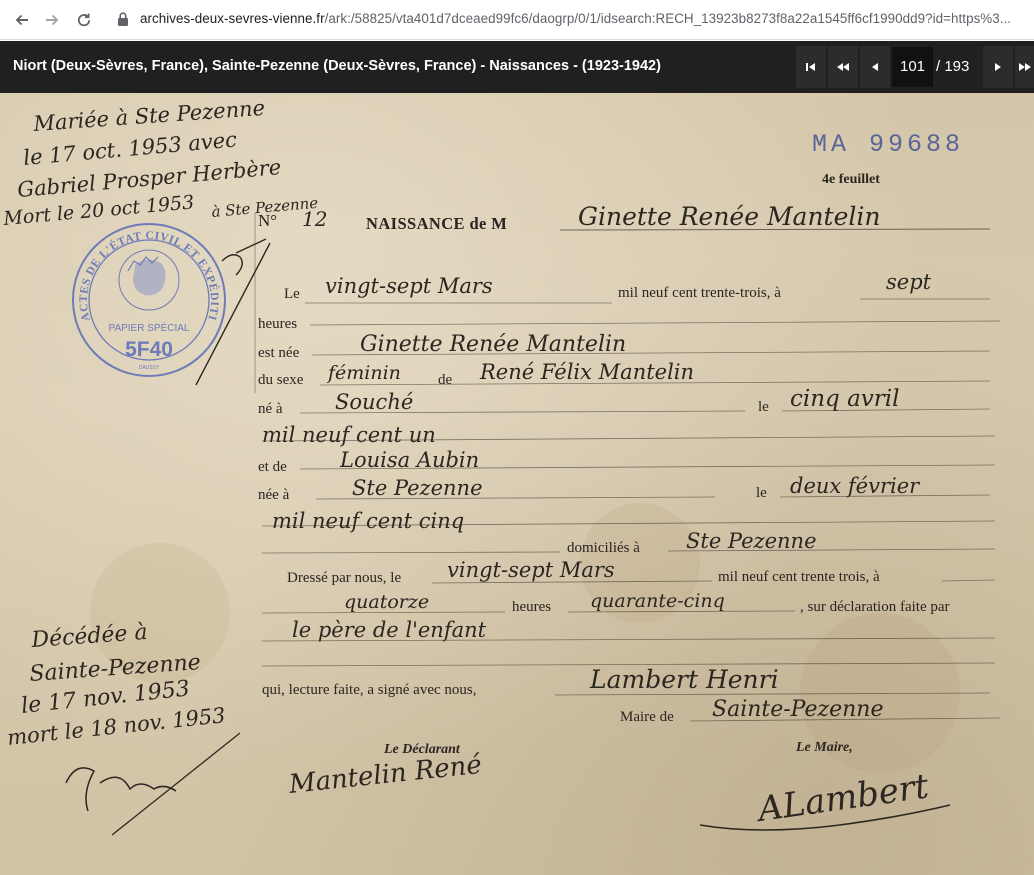  I want to click on label-heures2: heures, so click(531, 607).